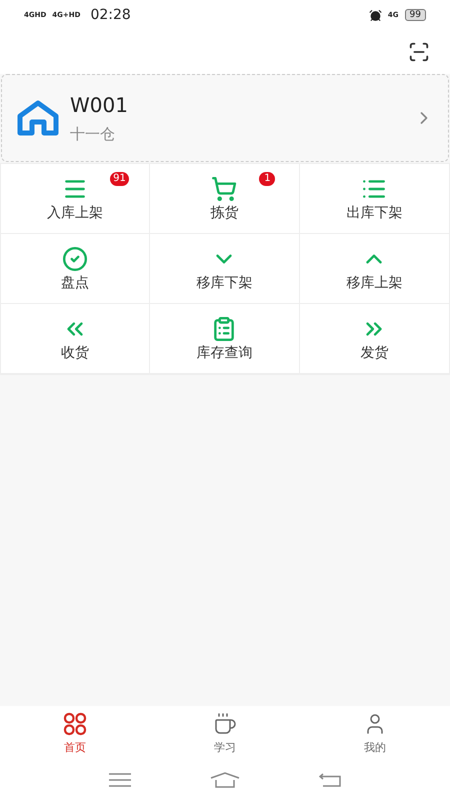 Image resolution: width=450 pixels, height=800 pixels. I want to click on back-icon, so click(329, 780).